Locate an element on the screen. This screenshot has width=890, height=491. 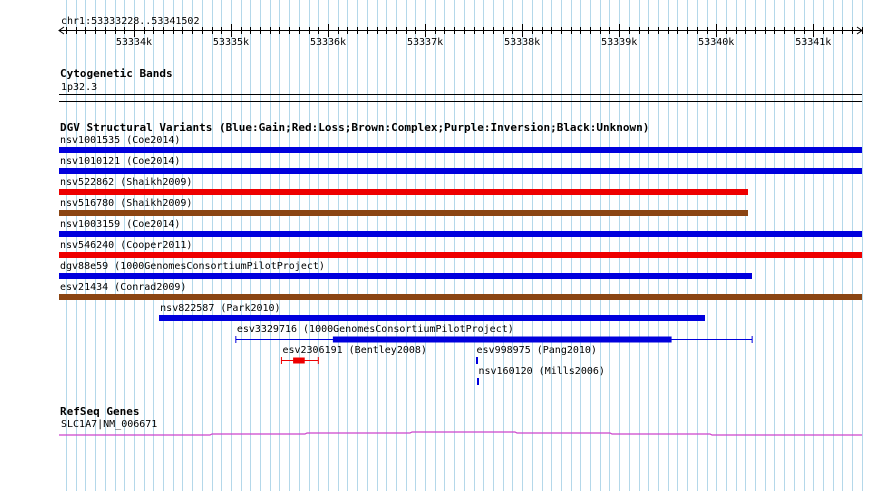
ruler-tick-label: 53336k is located at coordinates (328, 42).